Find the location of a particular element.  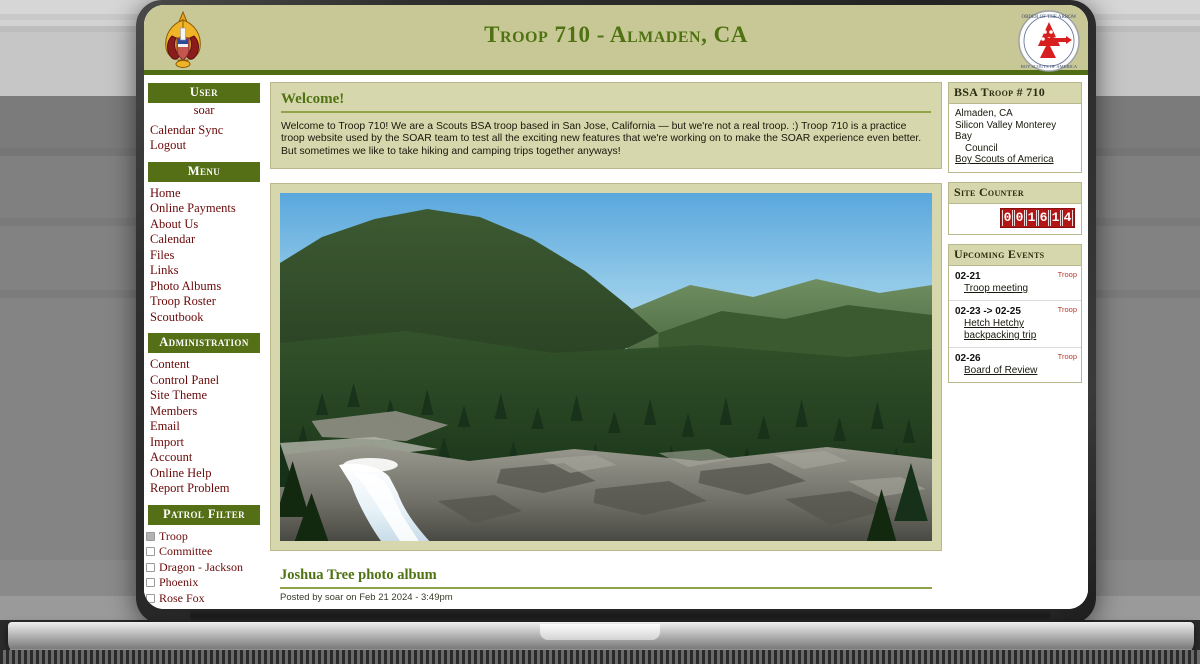

patrol-filter-heading: Patrol Filter is located at coordinates (204, 514).